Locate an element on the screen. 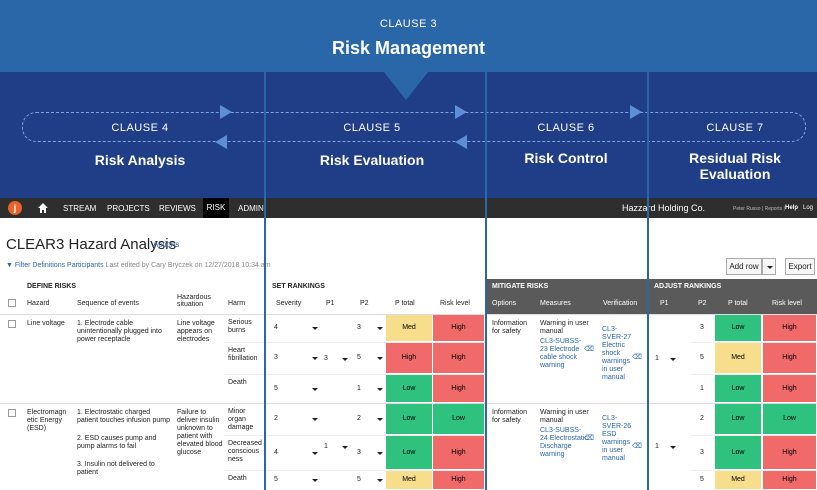 This screenshot has height=490, width=817. p1-select: 3 is located at coordinates (326, 358).